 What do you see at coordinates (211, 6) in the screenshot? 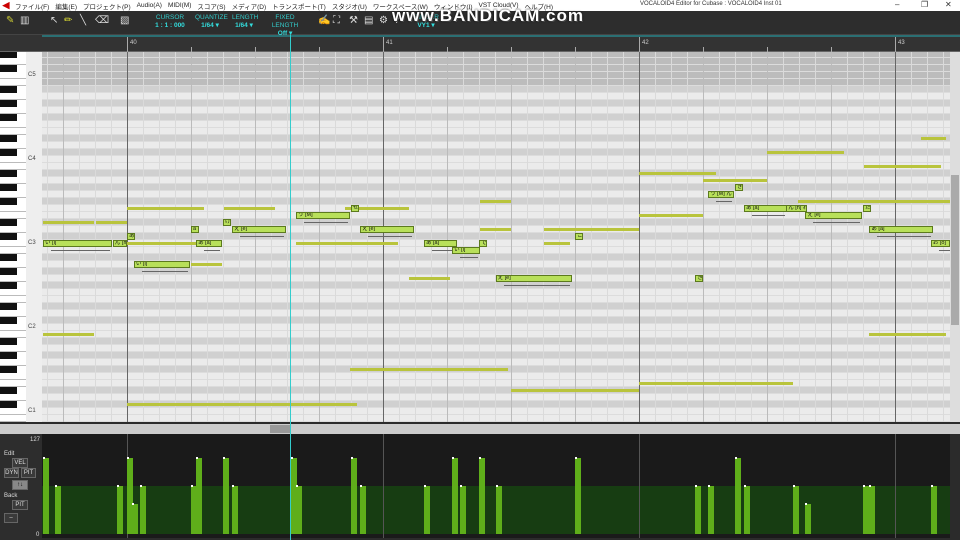
I see `menu-item: スコア(S)` at bounding box center [211, 6].